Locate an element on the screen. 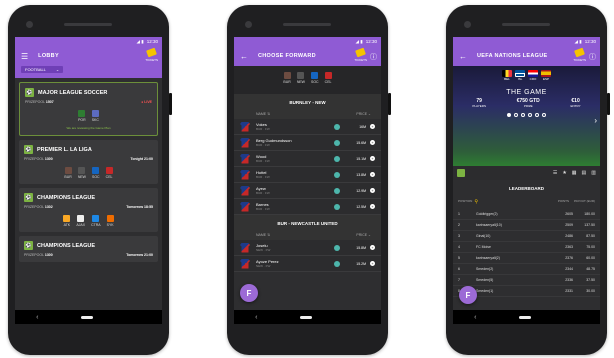 This screenshot has height=358, width=614. flag-labels: BEL ISL CRO ESP is located at coordinates (526, 79).